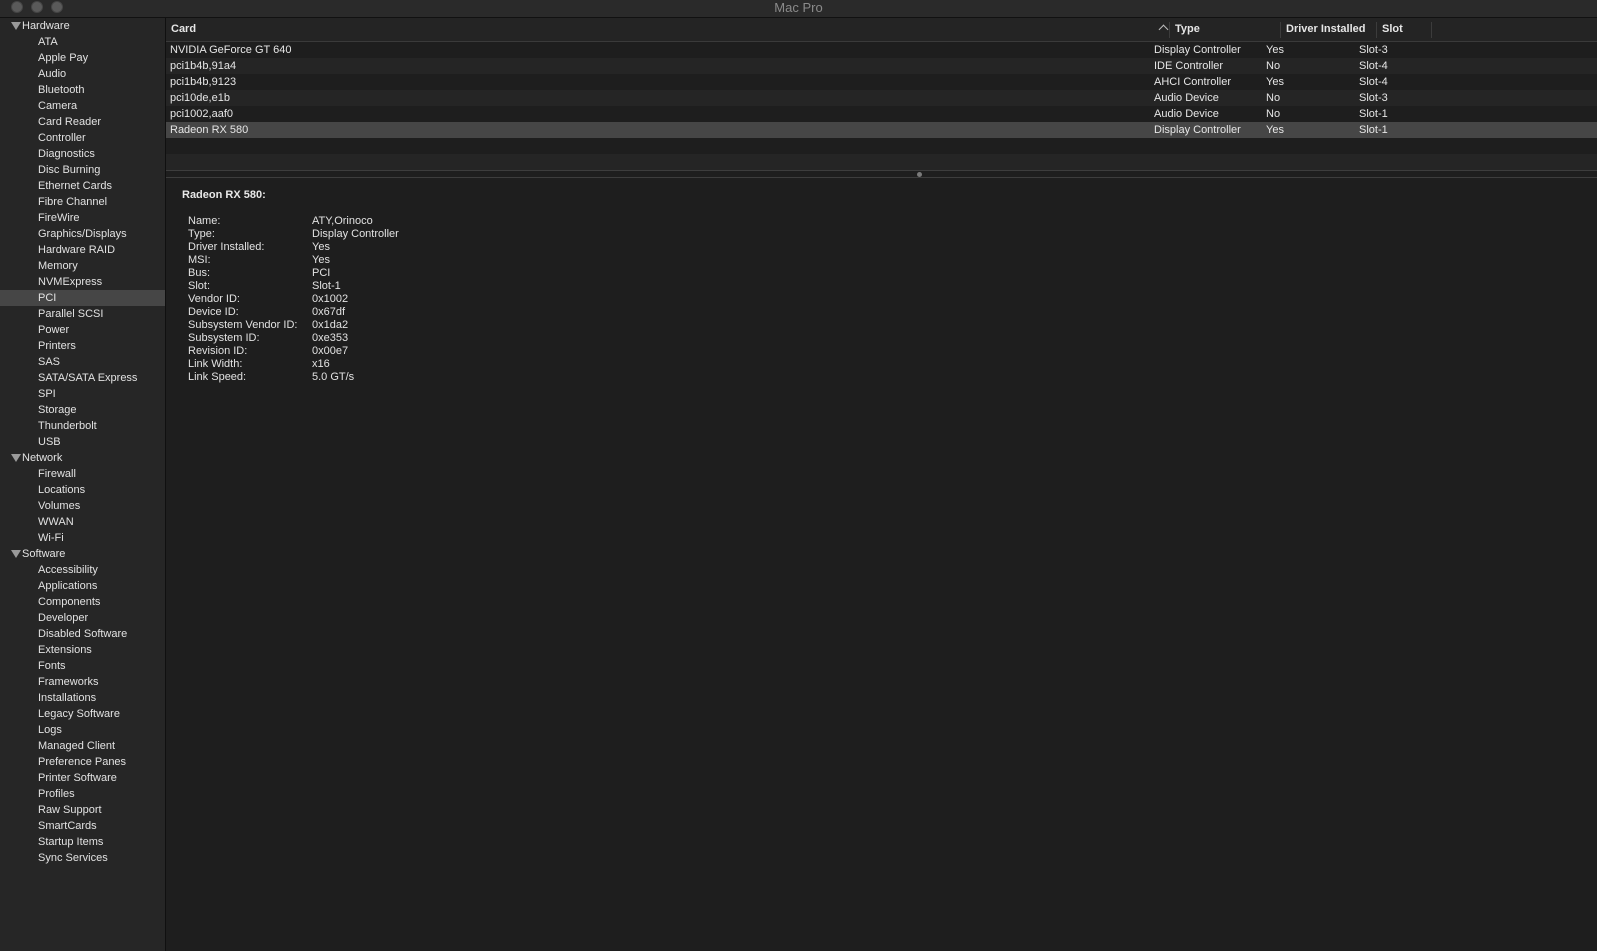 The image size is (1597, 951). What do you see at coordinates (82, 74) in the screenshot?
I see `sidebar-item-audio: Audio` at bounding box center [82, 74].